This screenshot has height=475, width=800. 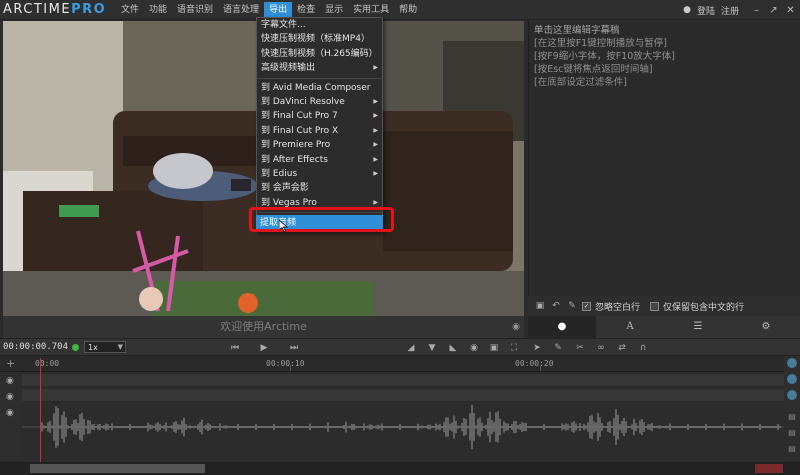 I want to click on timeline-ruler: + 00:00 00:00:10 00:00:20, so click(x=400, y=364).